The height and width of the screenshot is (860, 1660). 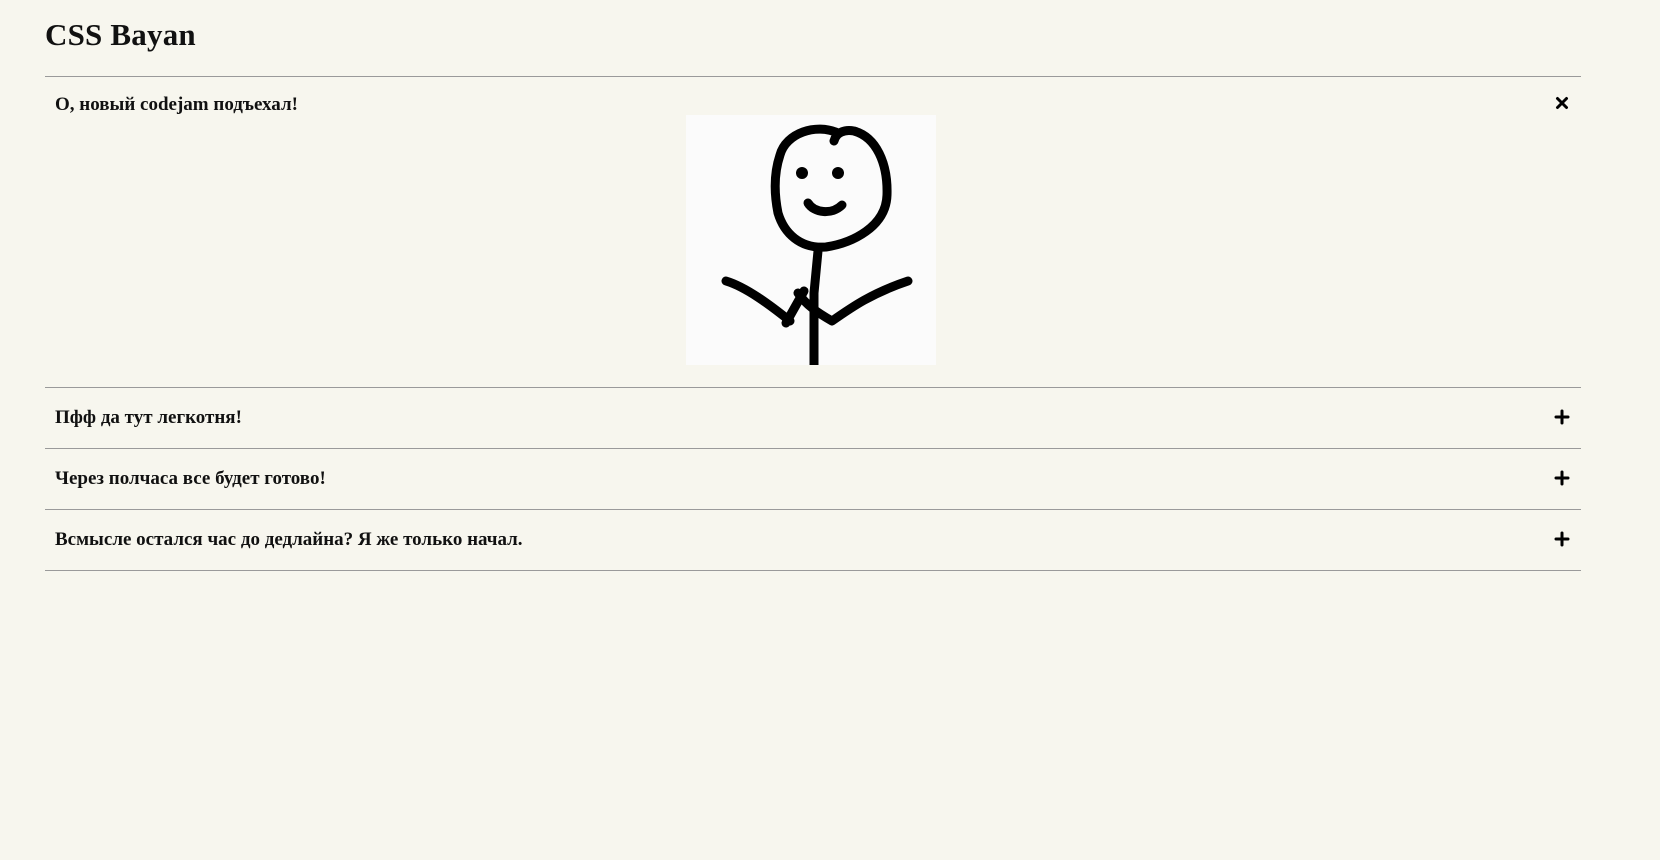 I want to click on accordion-header: Пфф да тут легкотня!, so click(x=813, y=418).